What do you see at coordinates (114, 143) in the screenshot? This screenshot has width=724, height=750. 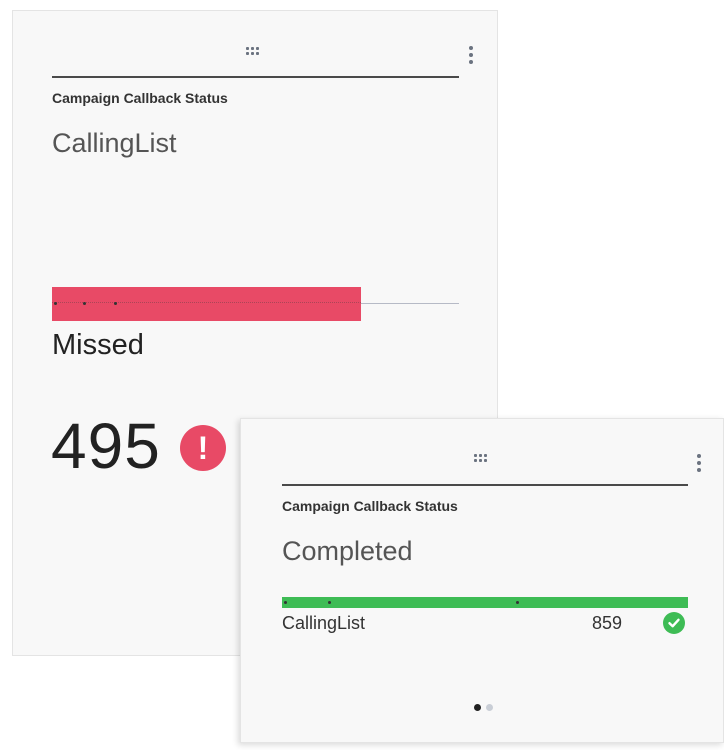 I see `widget-subtitle: CallingList` at bounding box center [114, 143].